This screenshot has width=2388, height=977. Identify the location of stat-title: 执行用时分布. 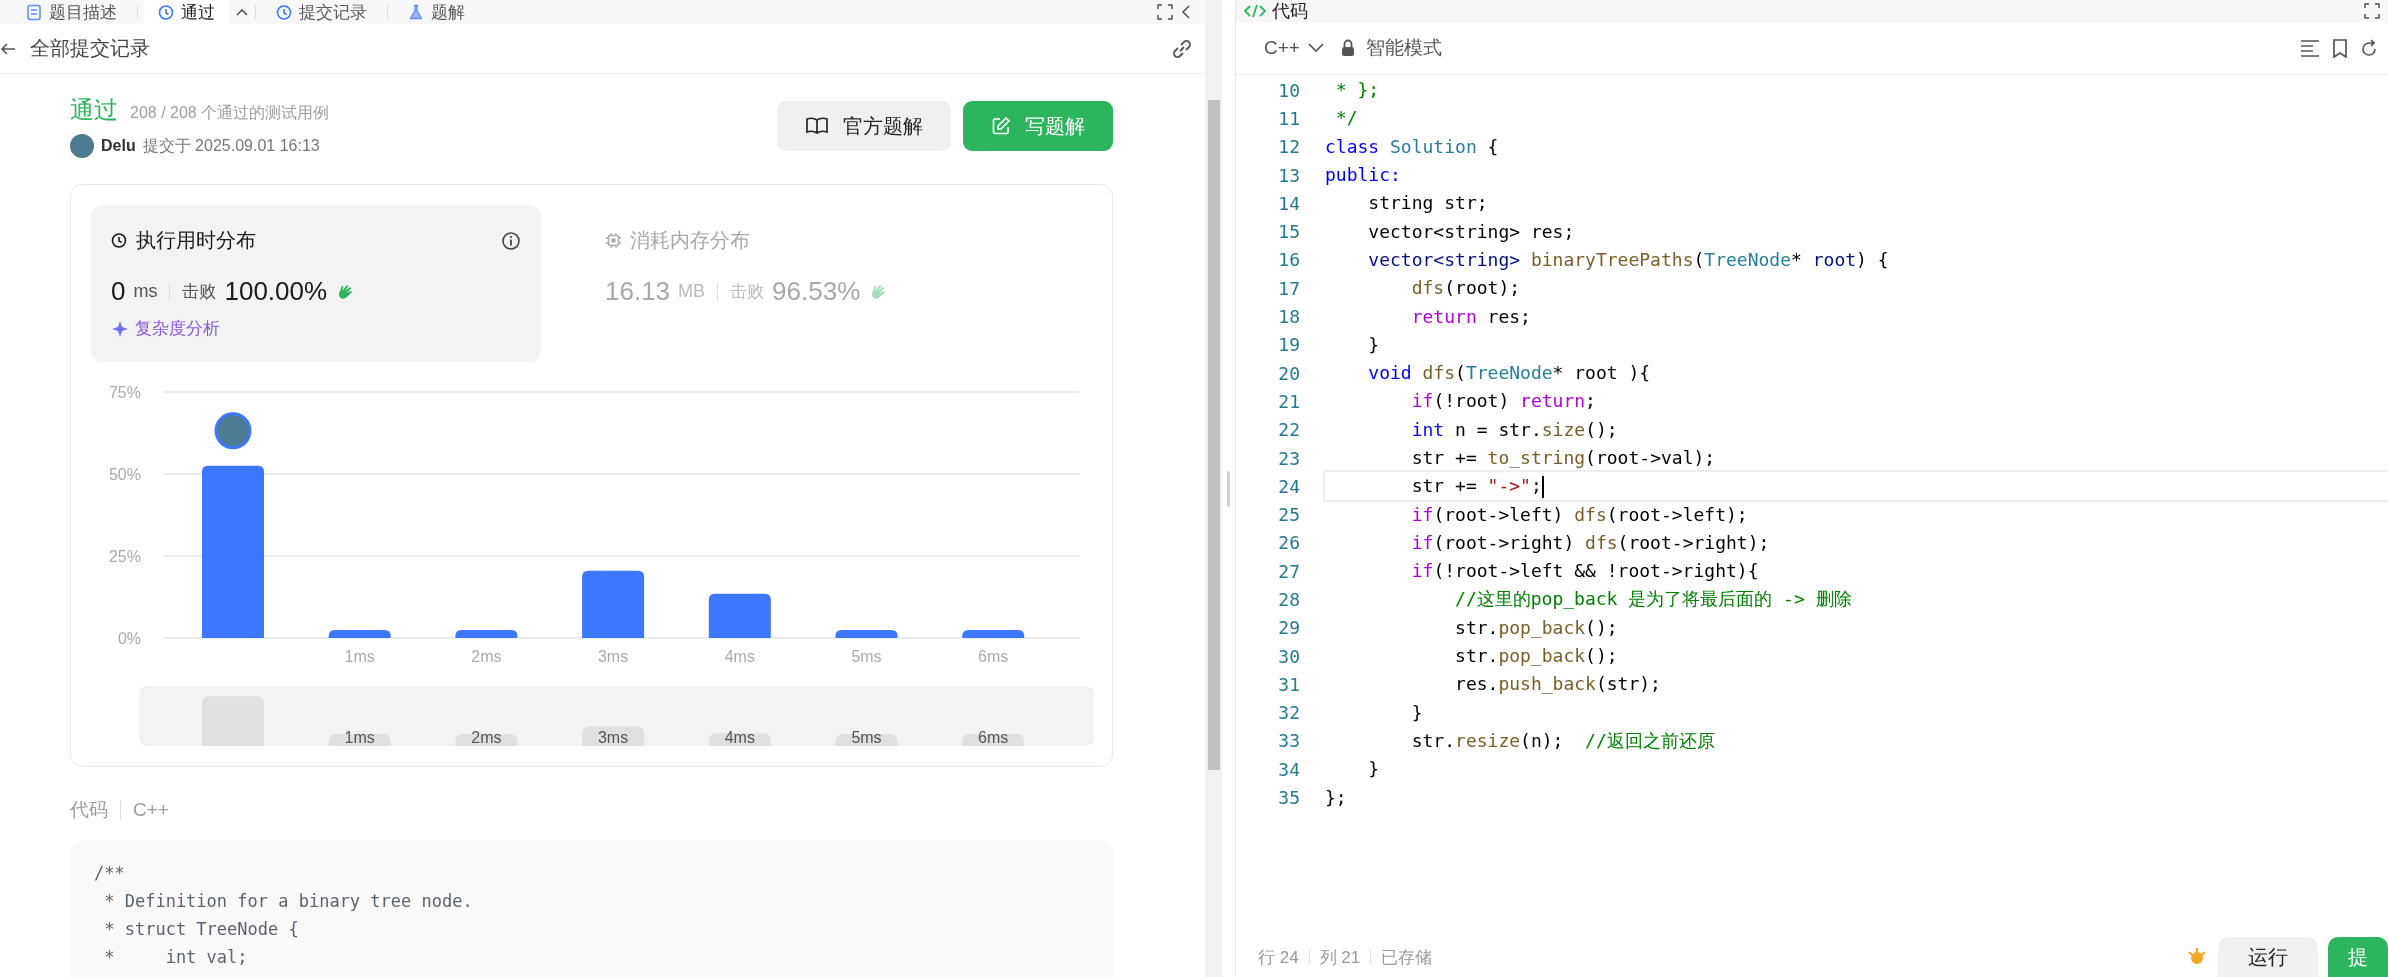
(196, 240).